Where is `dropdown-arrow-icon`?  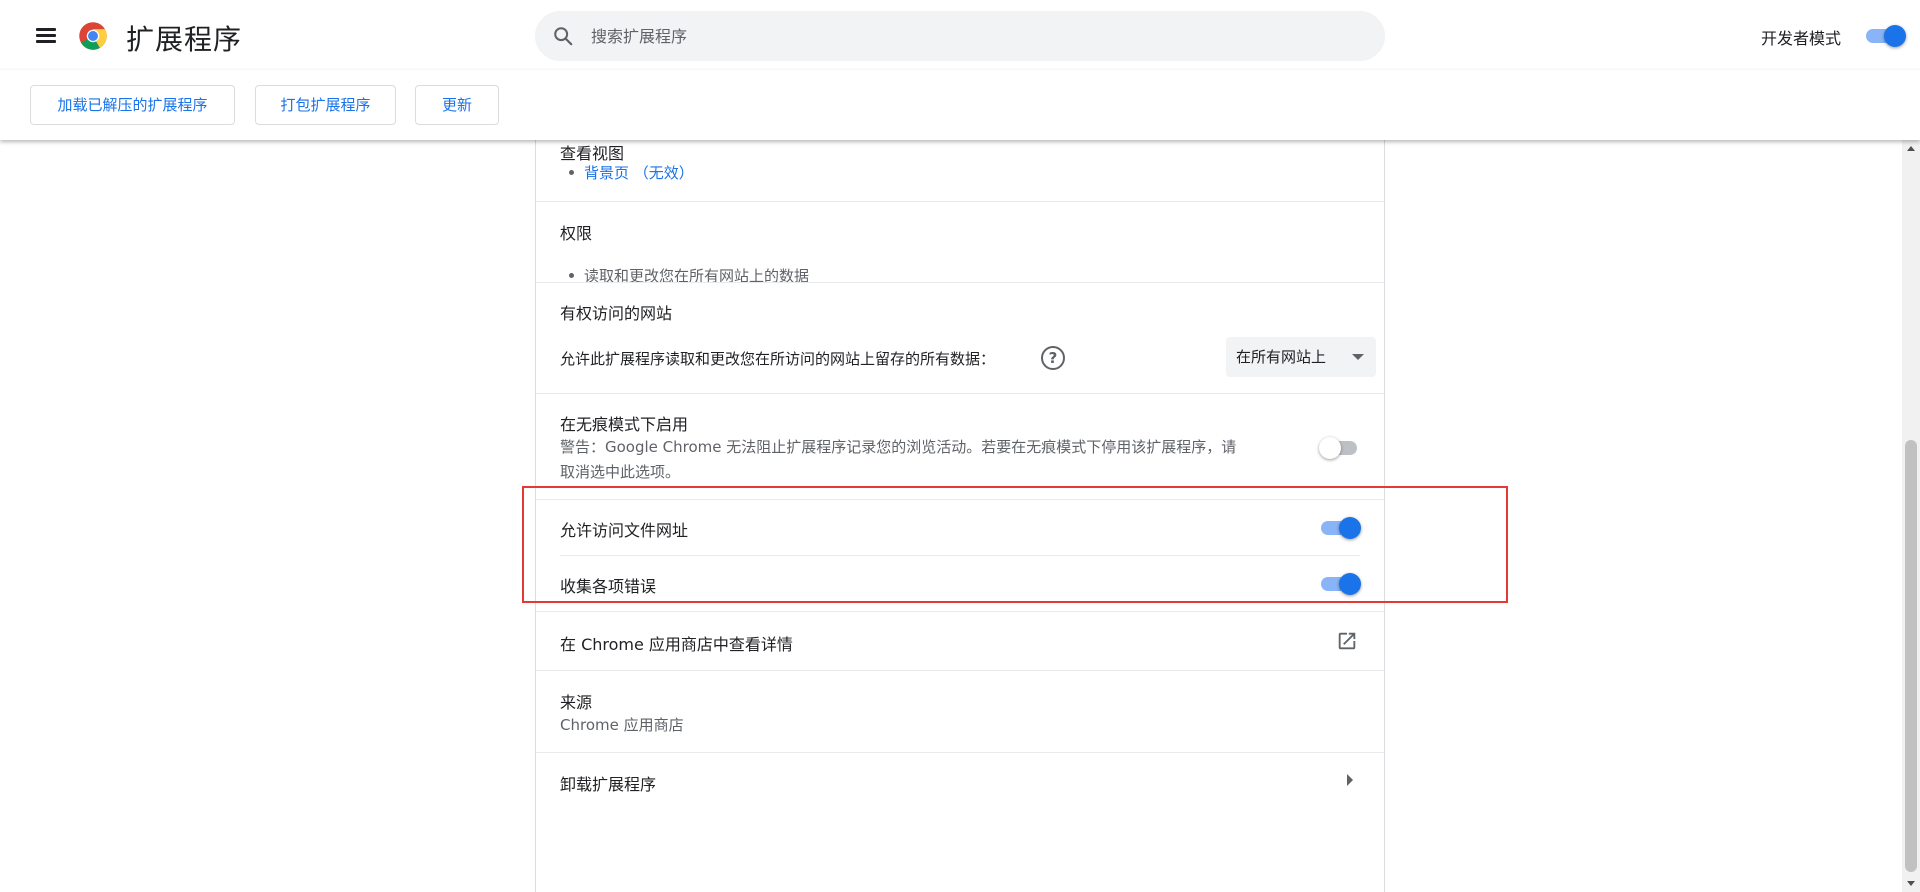
dropdown-arrow-icon is located at coordinates (1358, 357).